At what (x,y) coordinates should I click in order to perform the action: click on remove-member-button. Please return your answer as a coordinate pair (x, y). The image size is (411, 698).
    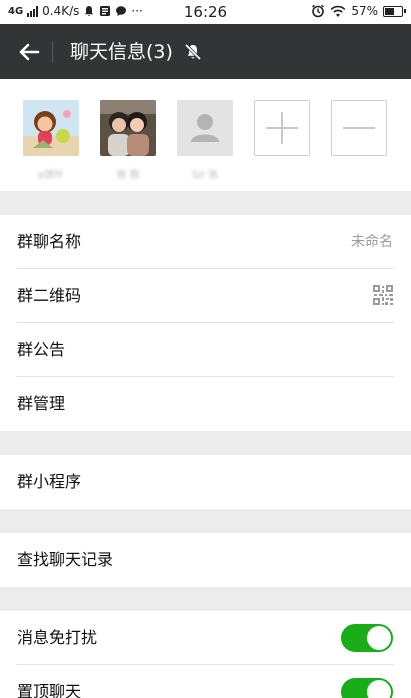
    Looking at the image, I should click on (359, 128).